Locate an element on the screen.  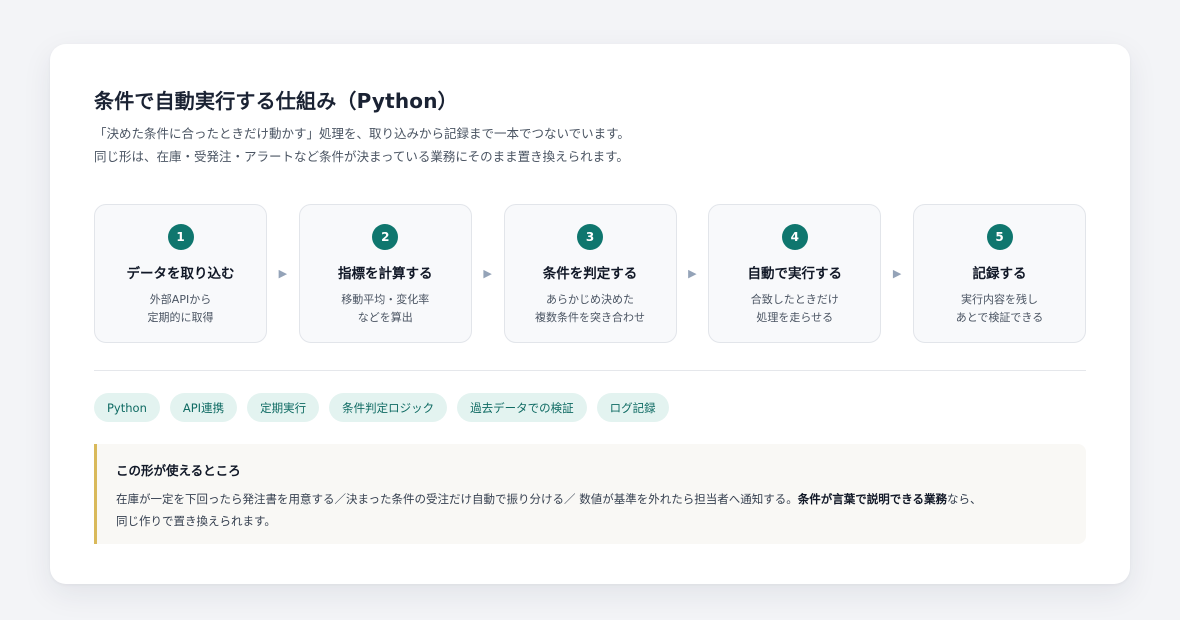
step-title: 自動で実行する is located at coordinates (795, 274).